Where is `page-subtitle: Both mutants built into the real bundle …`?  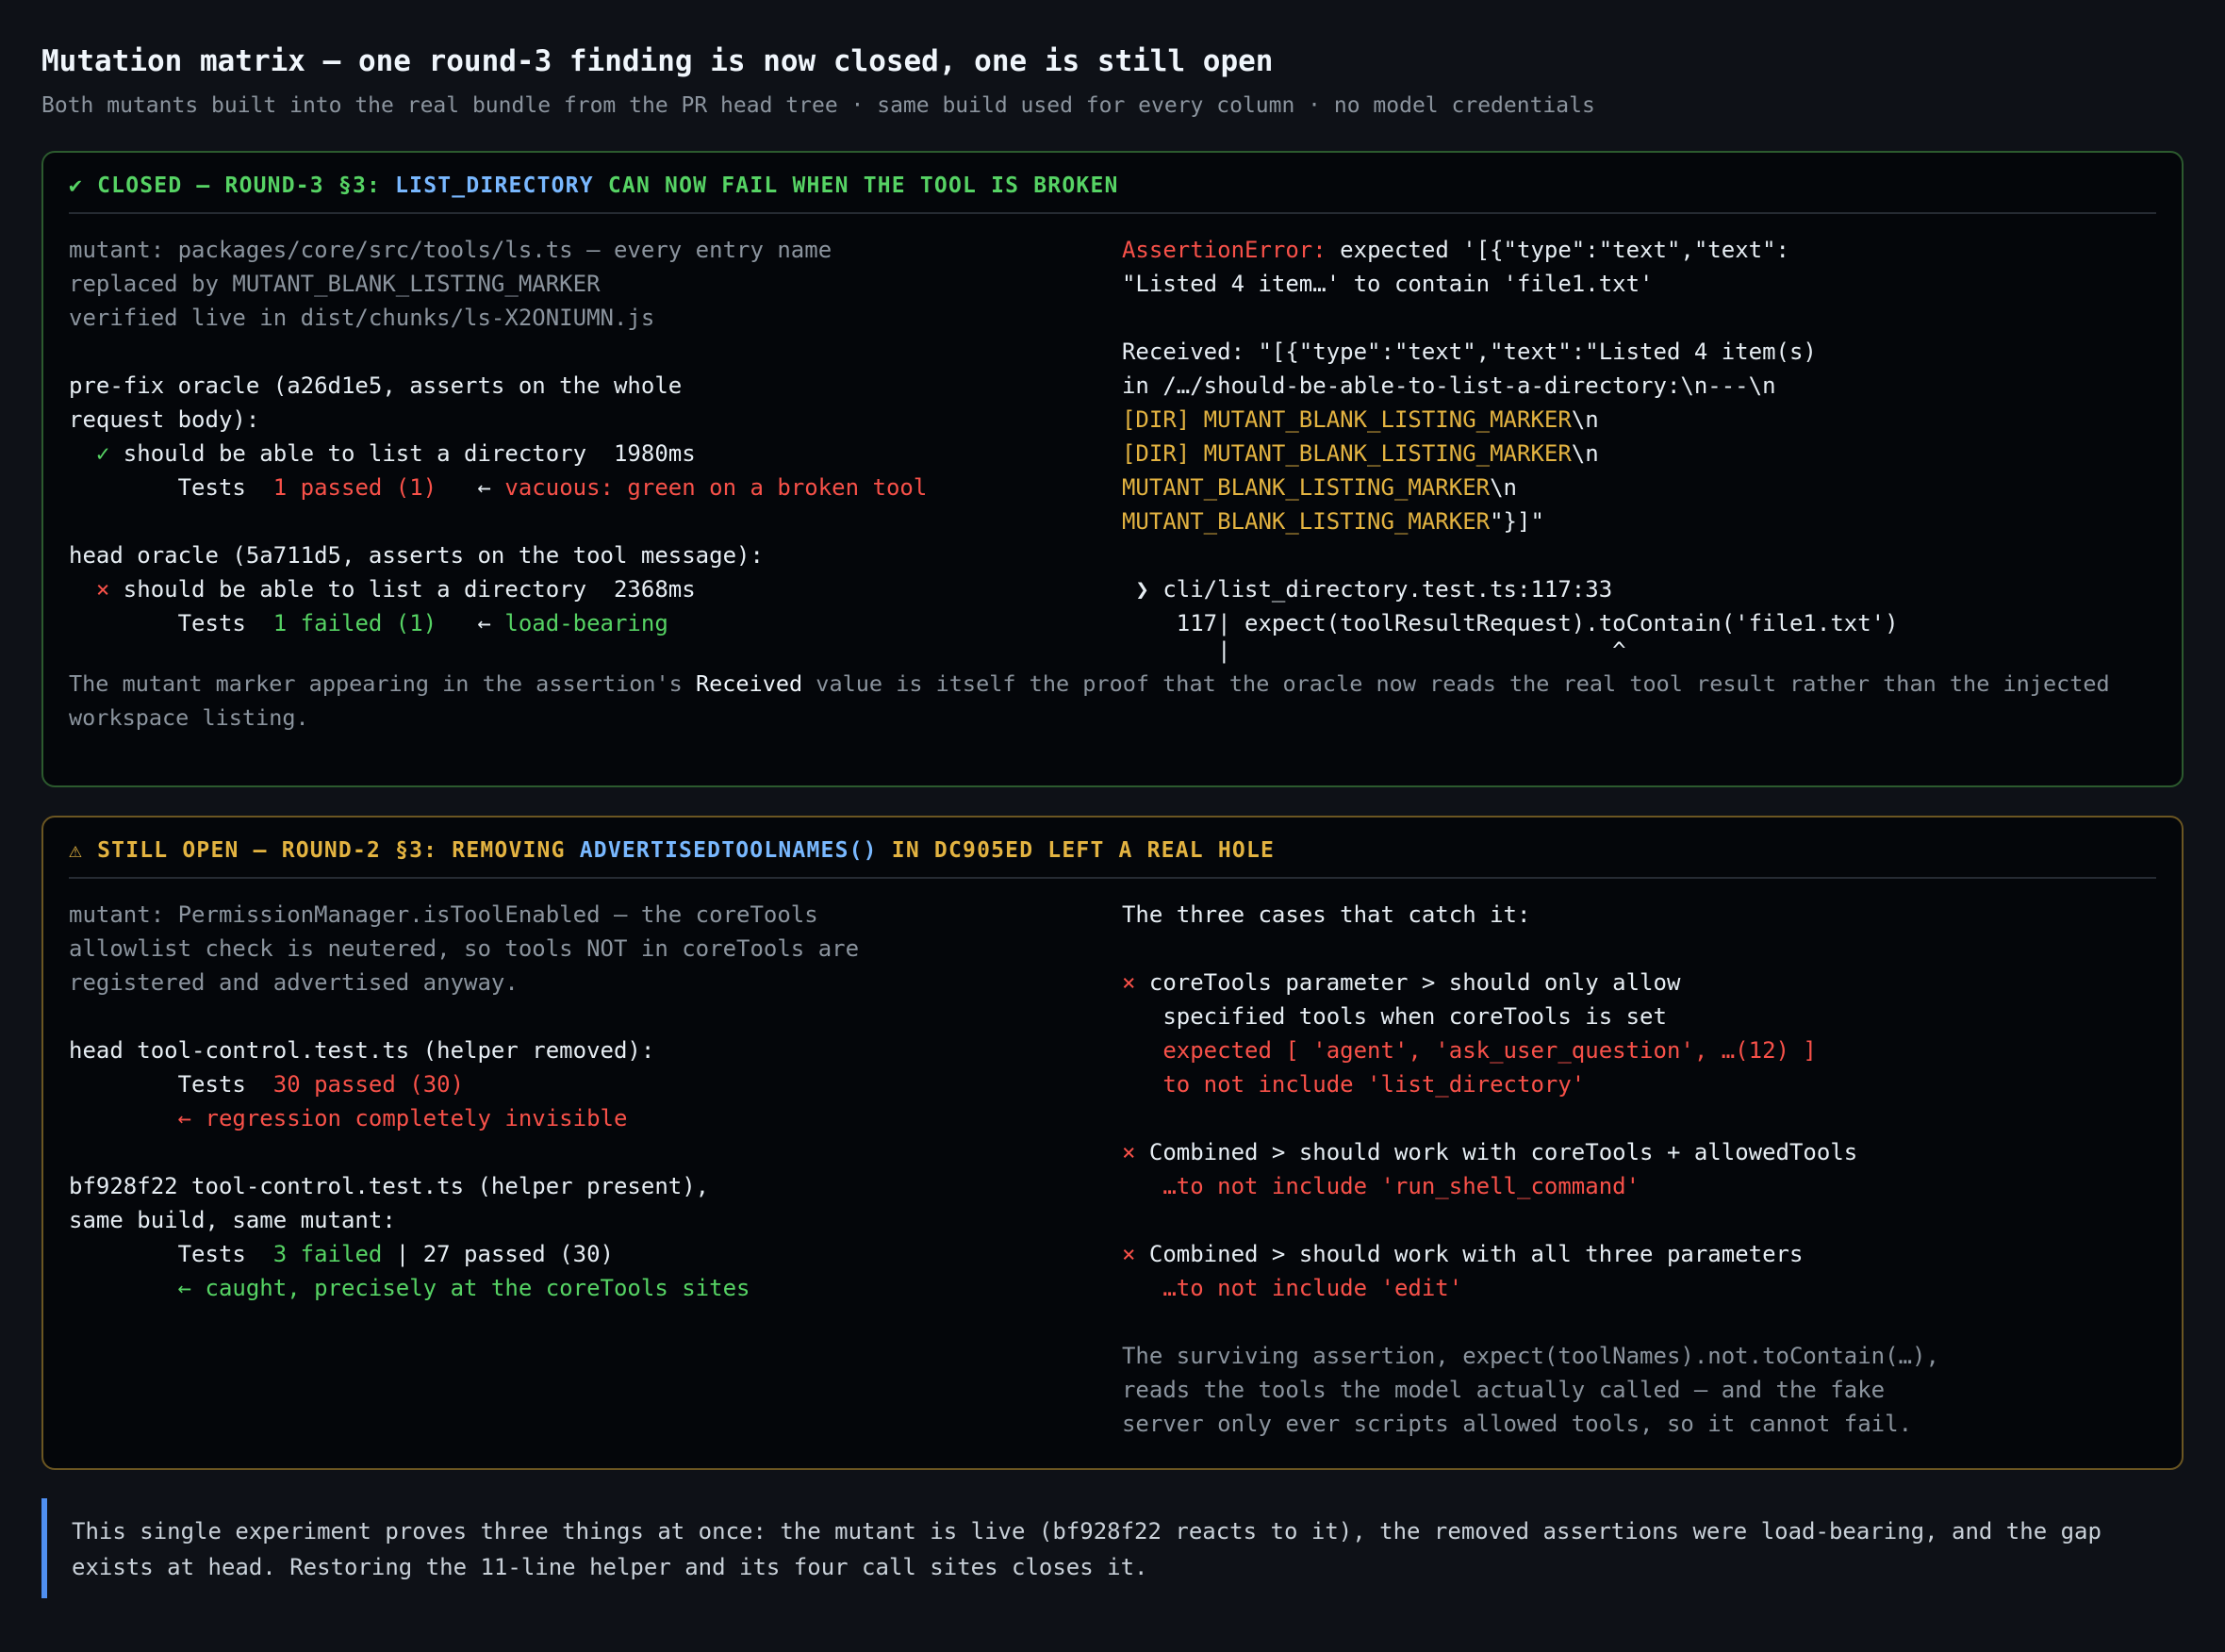 page-subtitle: Both mutants built into the real bundle … is located at coordinates (818, 105).